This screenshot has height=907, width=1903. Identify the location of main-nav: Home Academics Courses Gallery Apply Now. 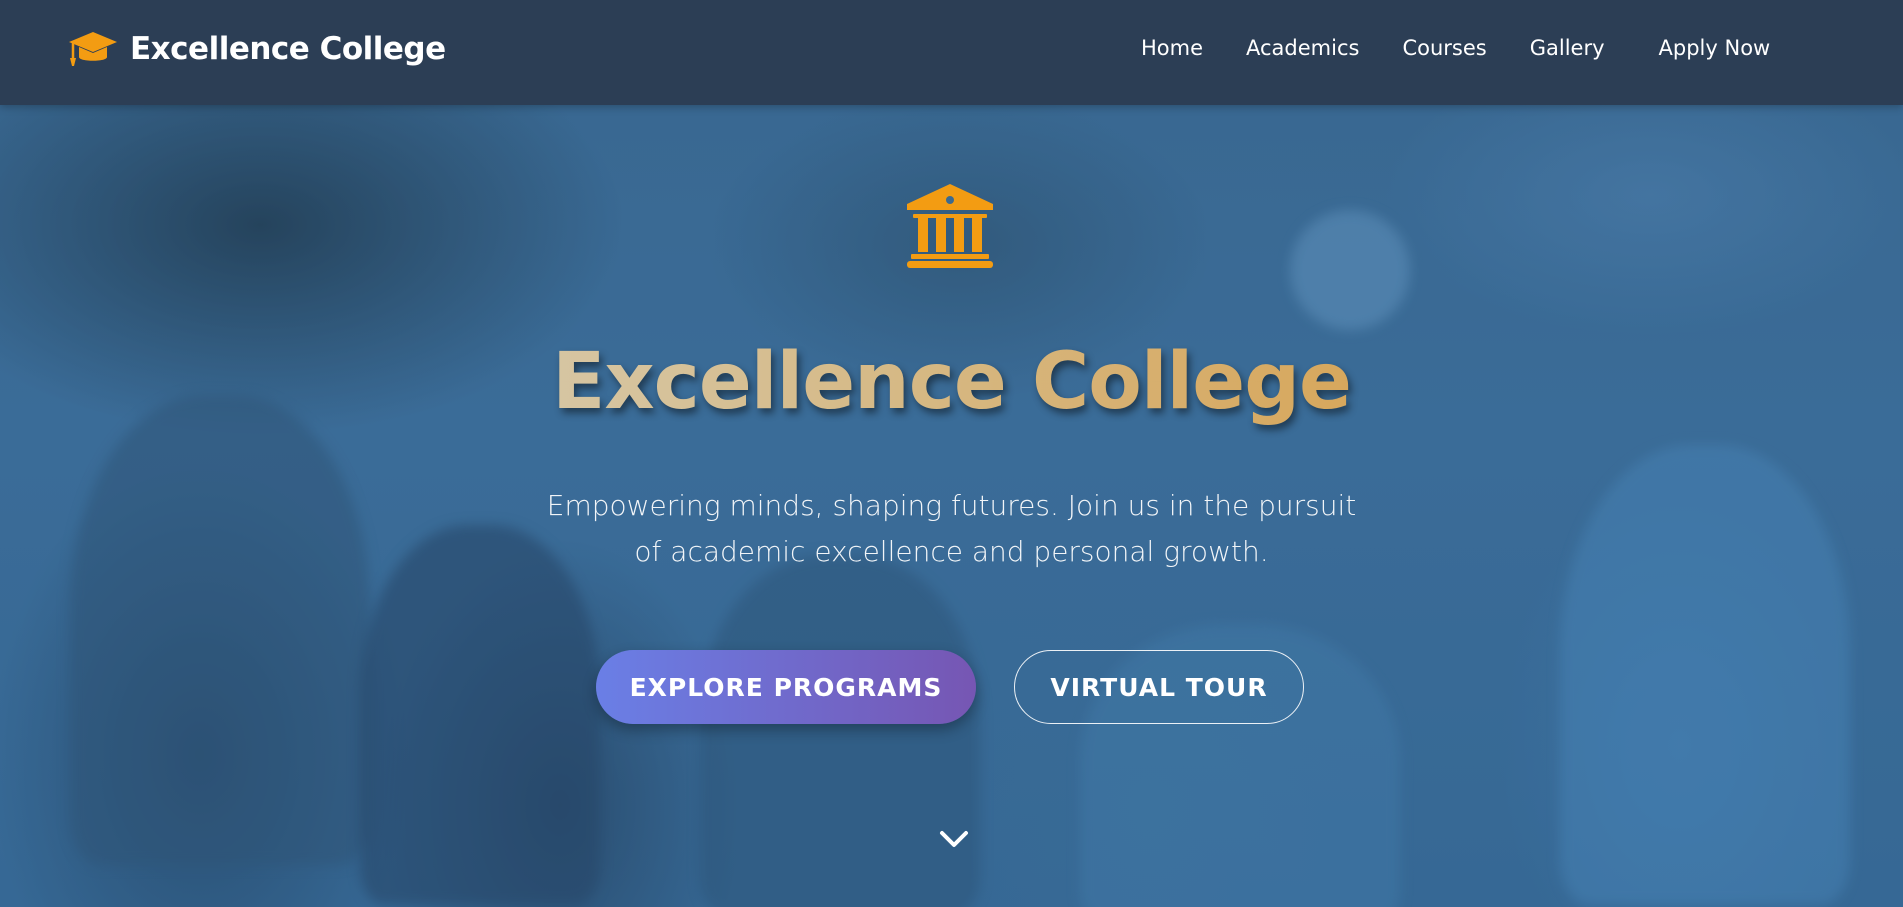
(1455, 48).